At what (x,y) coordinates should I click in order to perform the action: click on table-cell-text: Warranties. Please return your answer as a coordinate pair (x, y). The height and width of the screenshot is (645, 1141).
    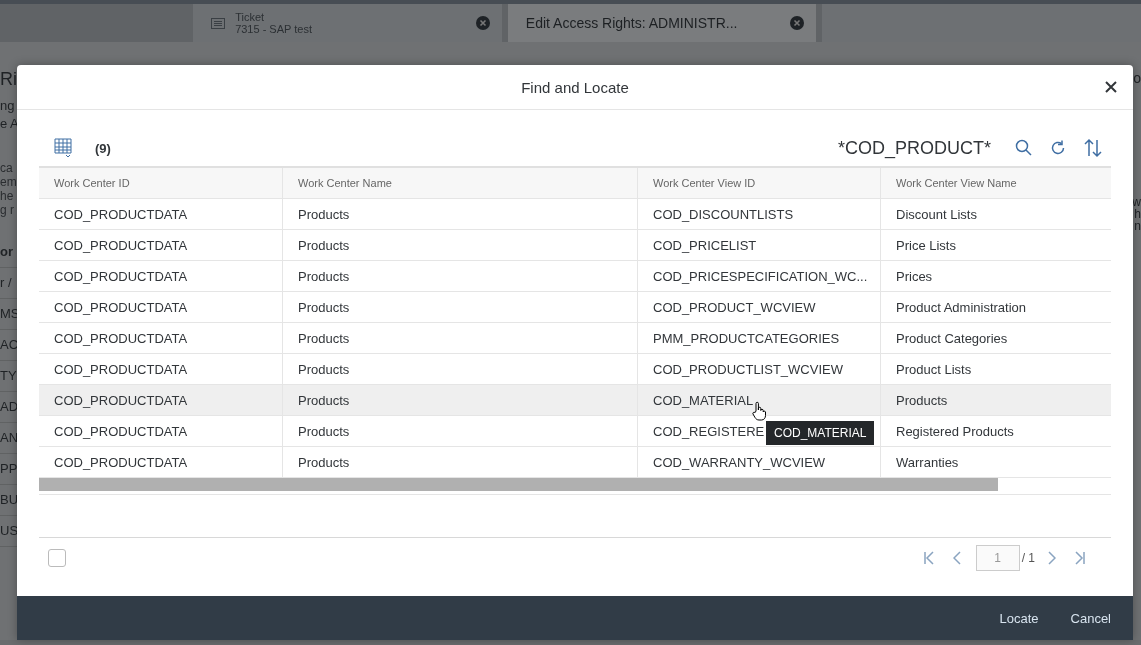
    Looking at the image, I should click on (927, 462).